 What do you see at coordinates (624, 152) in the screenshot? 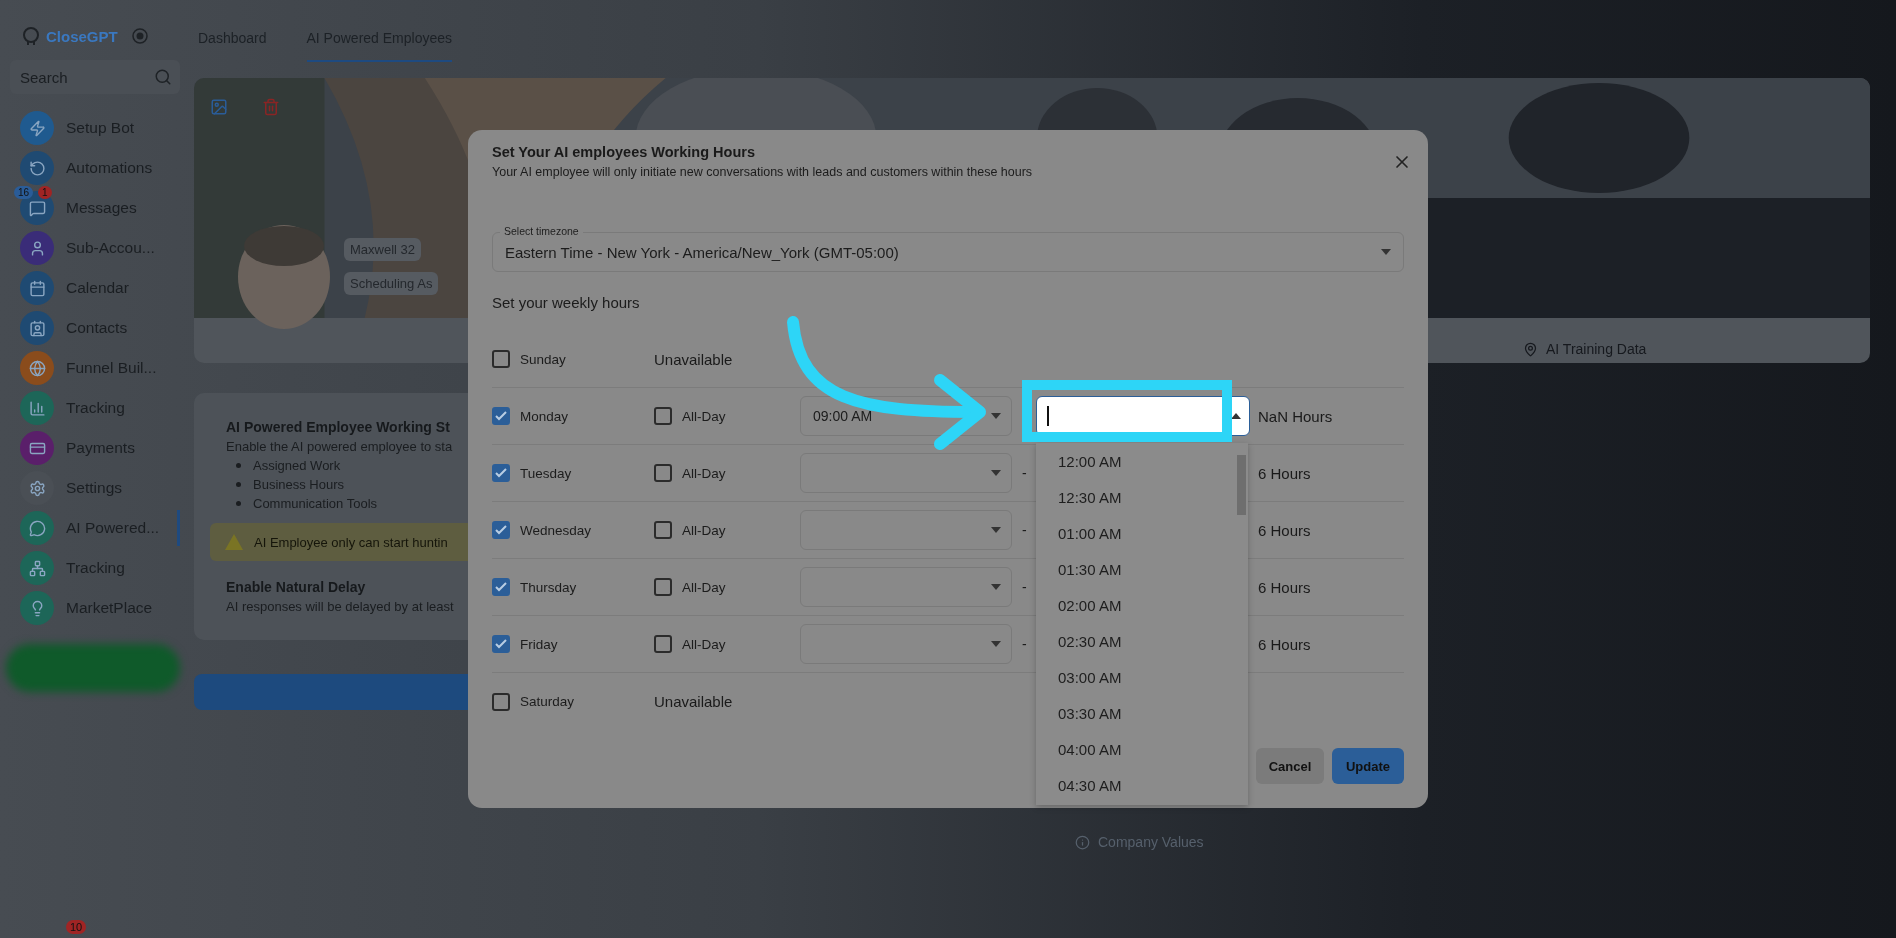
I see `dialog-title: Set Your AI employees Working Hours` at bounding box center [624, 152].